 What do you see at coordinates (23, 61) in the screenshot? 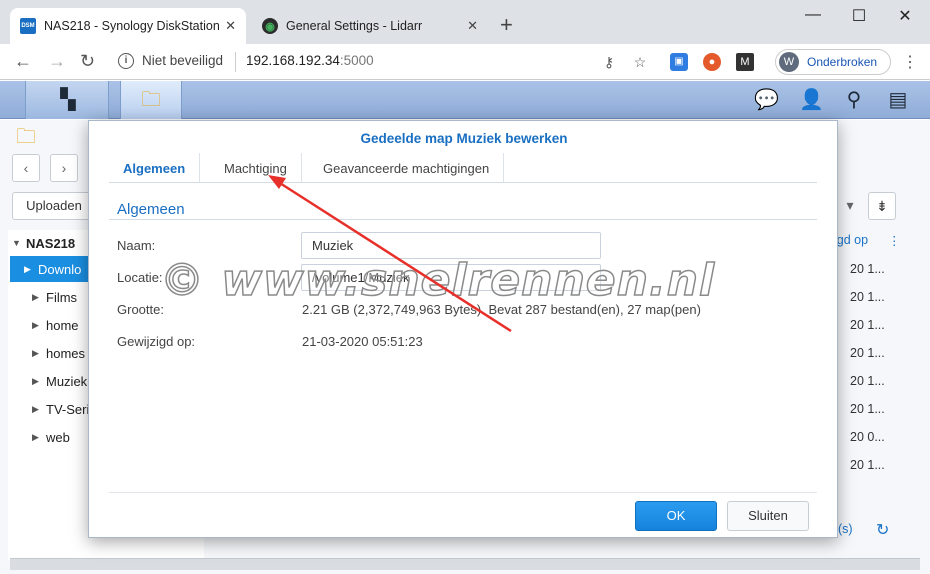
I see `back-icon: ←` at bounding box center [23, 61].